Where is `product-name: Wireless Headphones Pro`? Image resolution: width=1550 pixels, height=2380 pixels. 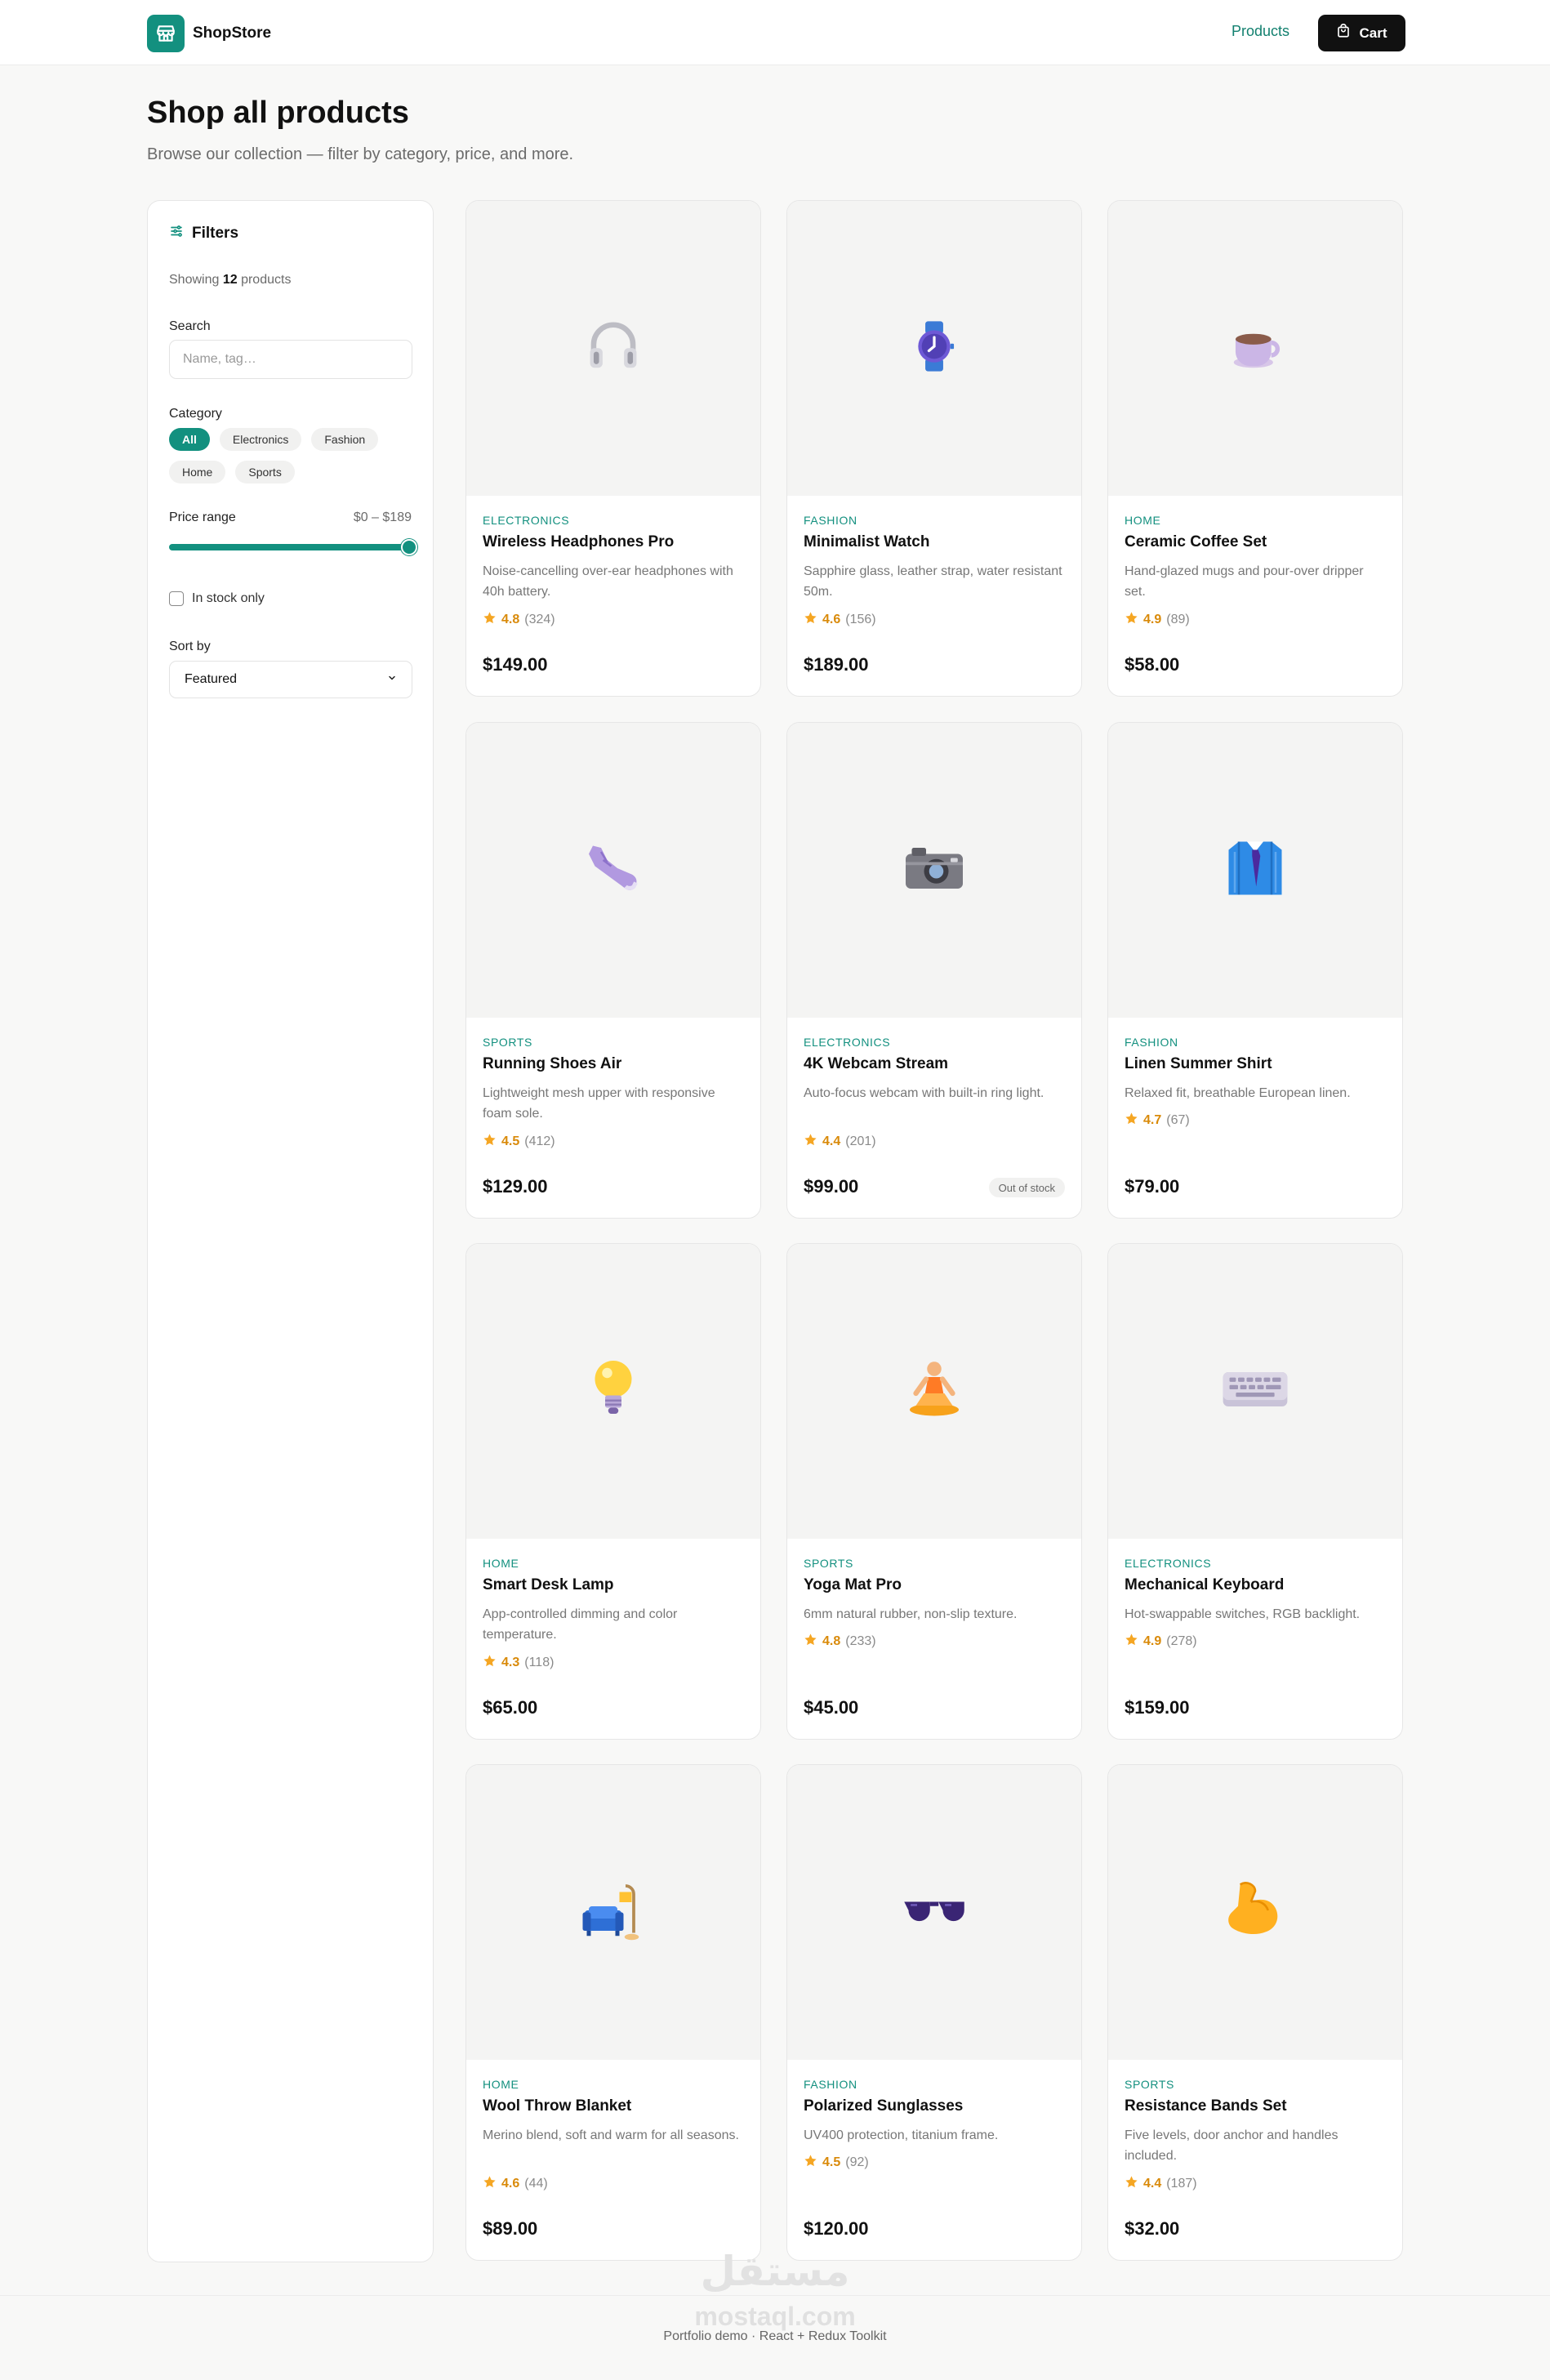
product-name: Wireless Headphones Pro is located at coordinates (578, 542).